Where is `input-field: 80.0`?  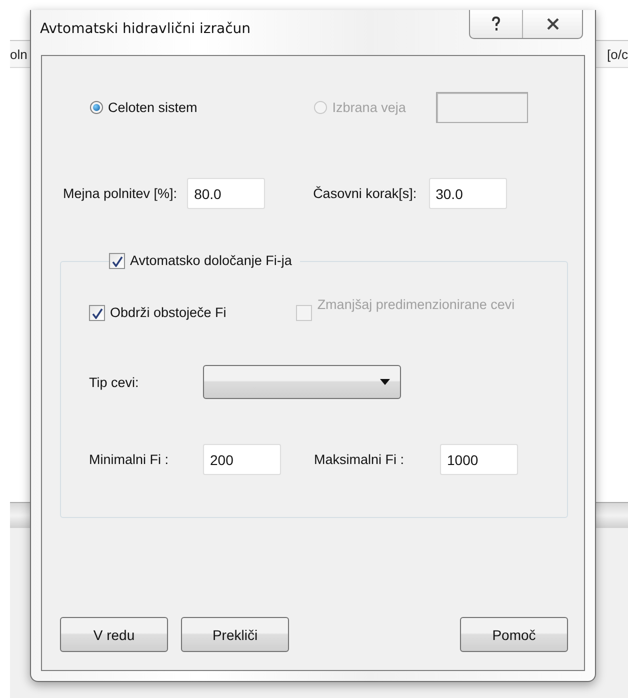 input-field: 80.0 is located at coordinates (226, 193).